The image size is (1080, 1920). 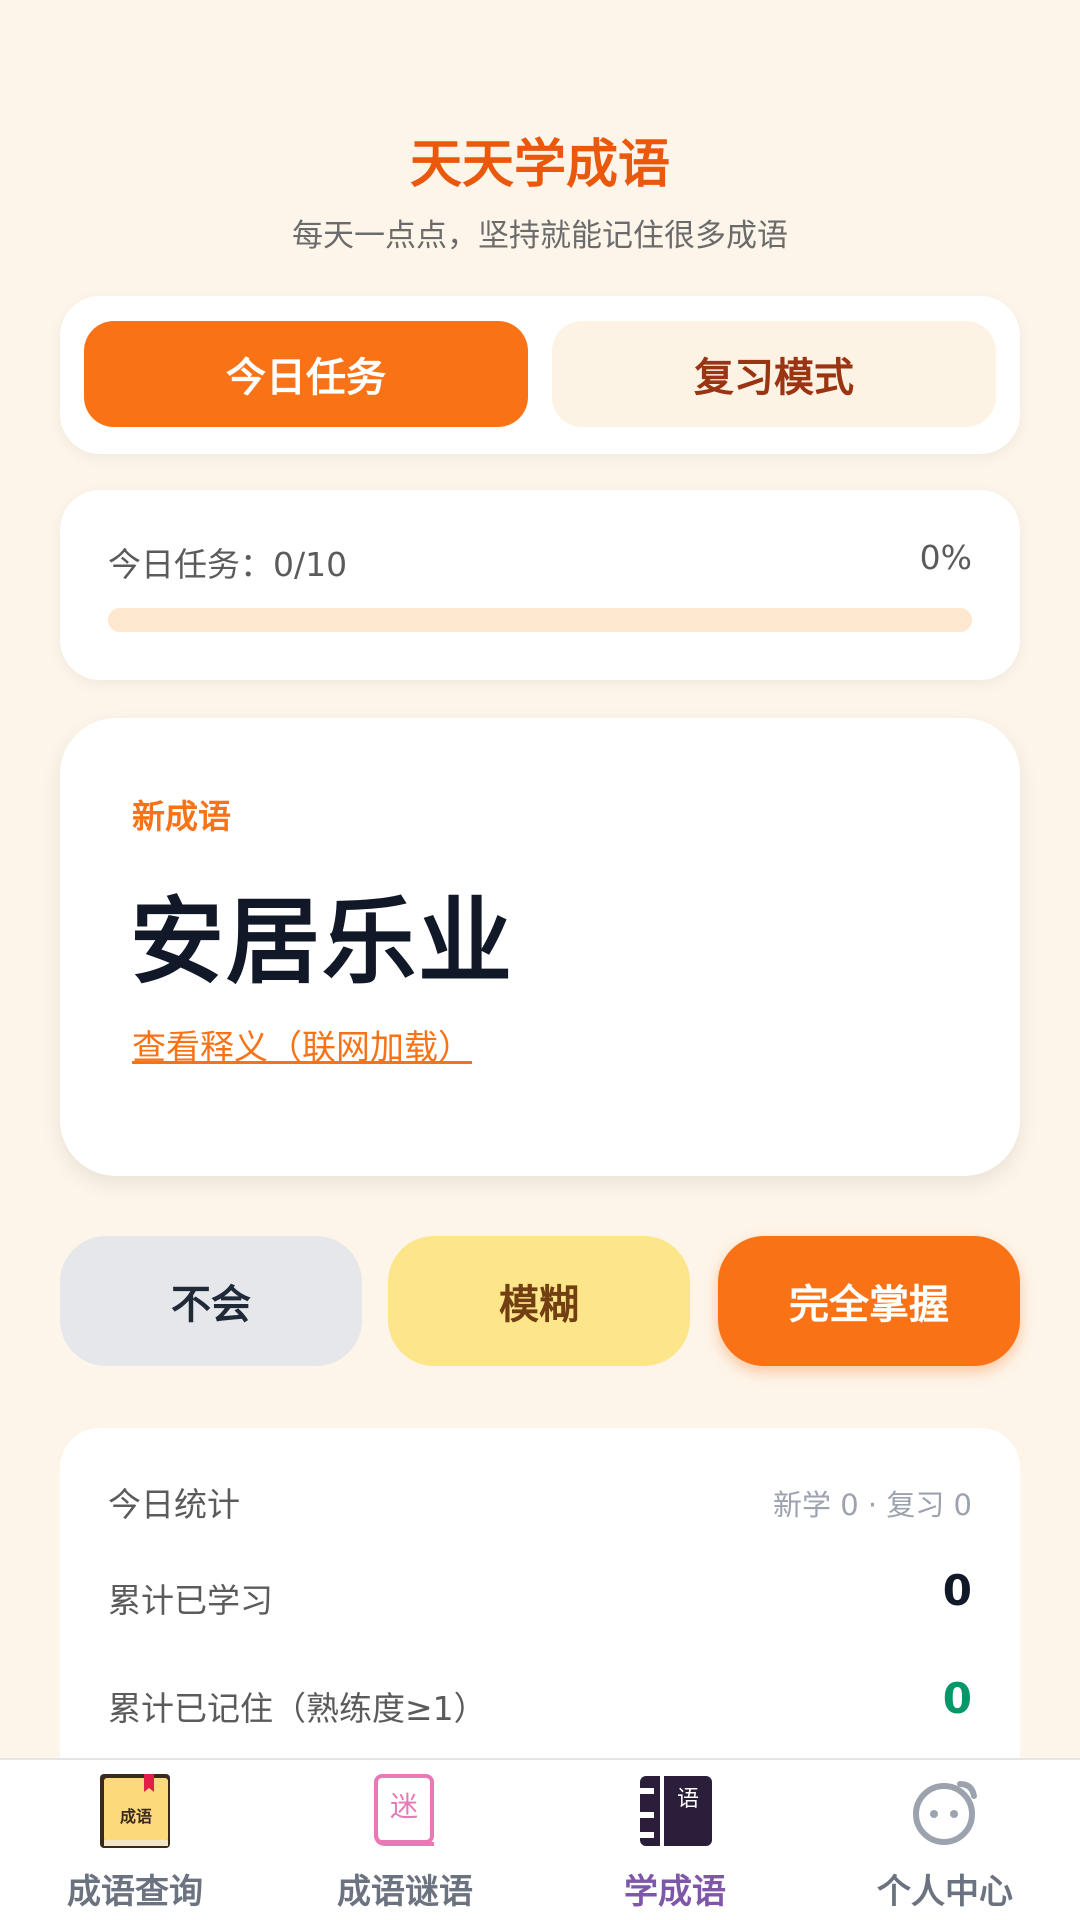 What do you see at coordinates (136, 1816) in the screenshot?
I see `idiom-book-glyph: 成语` at bounding box center [136, 1816].